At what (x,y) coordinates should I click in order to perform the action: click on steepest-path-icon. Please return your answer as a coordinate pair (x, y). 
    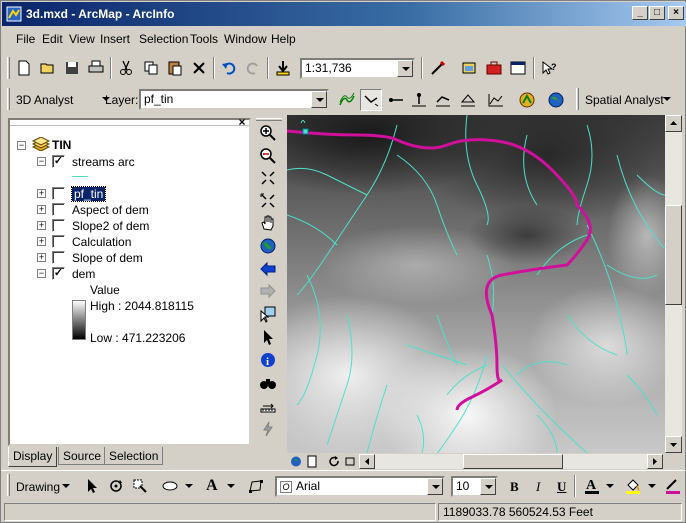
    Looking at the image, I should click on (371, 100).